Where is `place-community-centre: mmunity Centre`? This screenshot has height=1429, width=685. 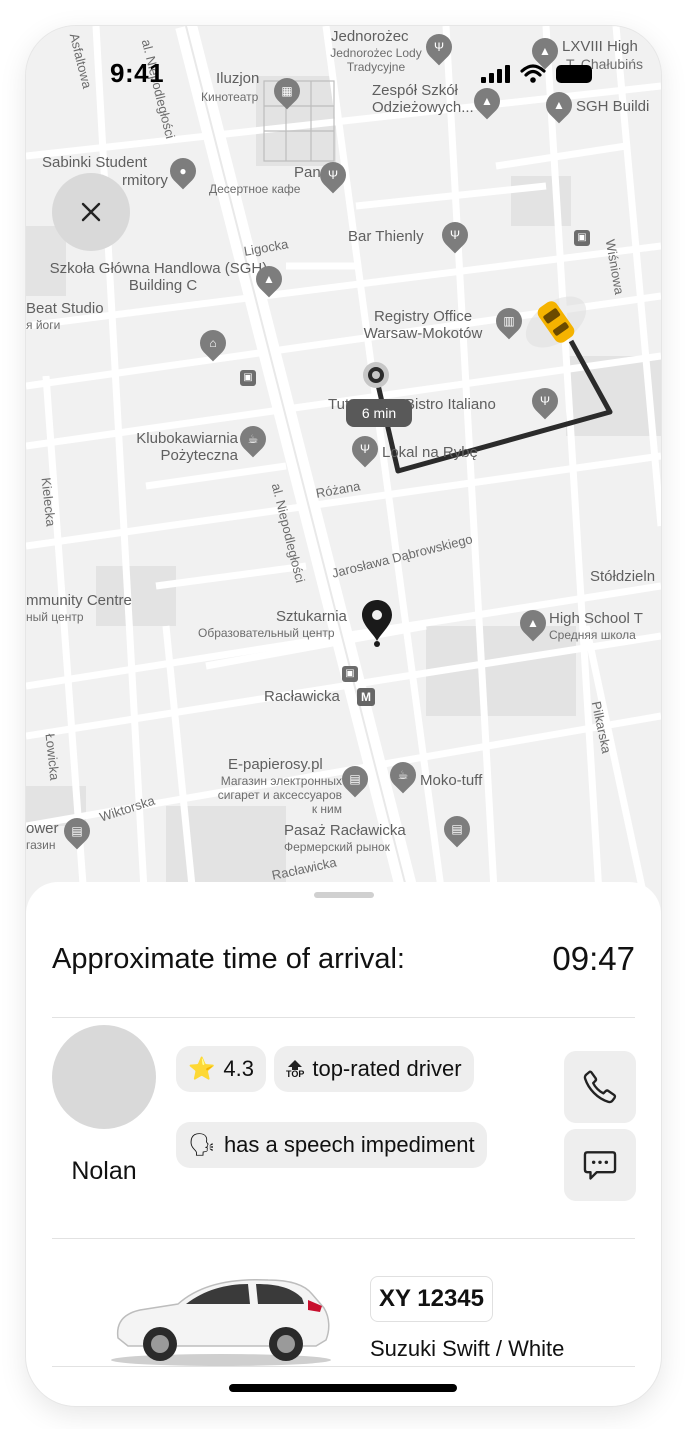 place-community-centre: mmunity Centre is located at coordinates (79, 600).